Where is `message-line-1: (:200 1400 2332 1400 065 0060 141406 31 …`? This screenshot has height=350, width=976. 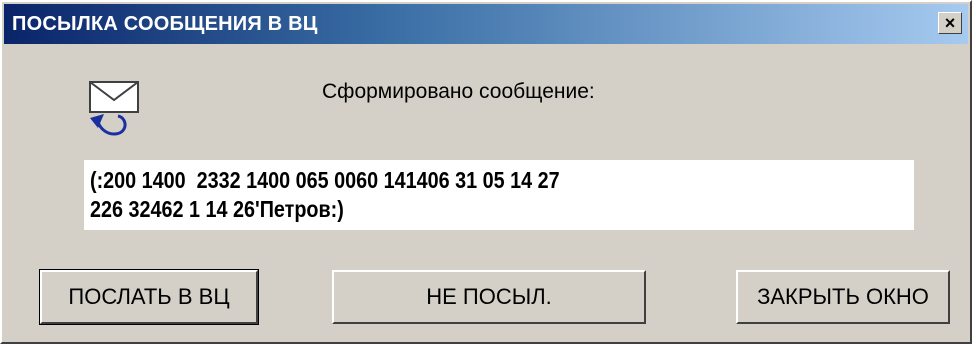
message-line-1: (:200 1400 2332 1400 065 0060 141406 31 … is located at coordinates (325, 180).